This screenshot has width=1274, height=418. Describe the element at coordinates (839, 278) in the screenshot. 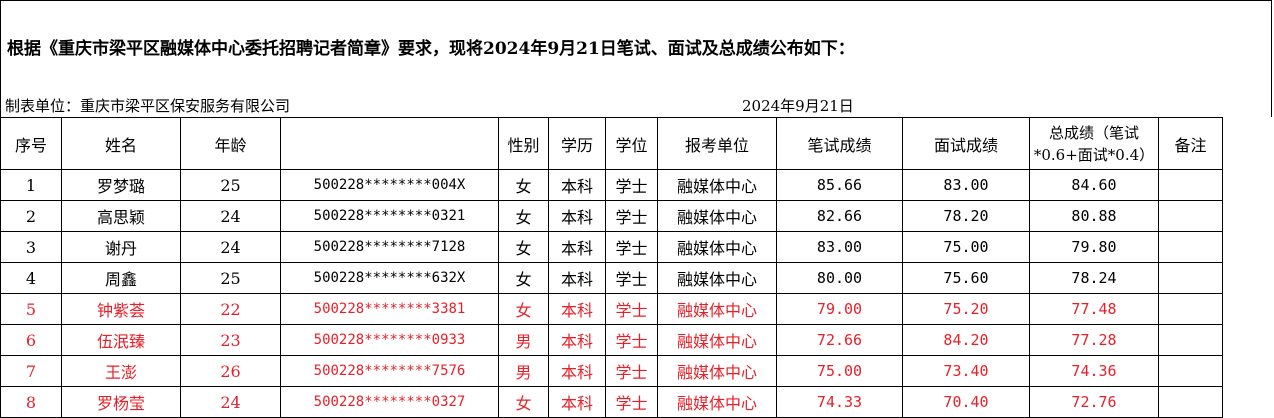

I see `cell-written-score: 80.00` at that location.